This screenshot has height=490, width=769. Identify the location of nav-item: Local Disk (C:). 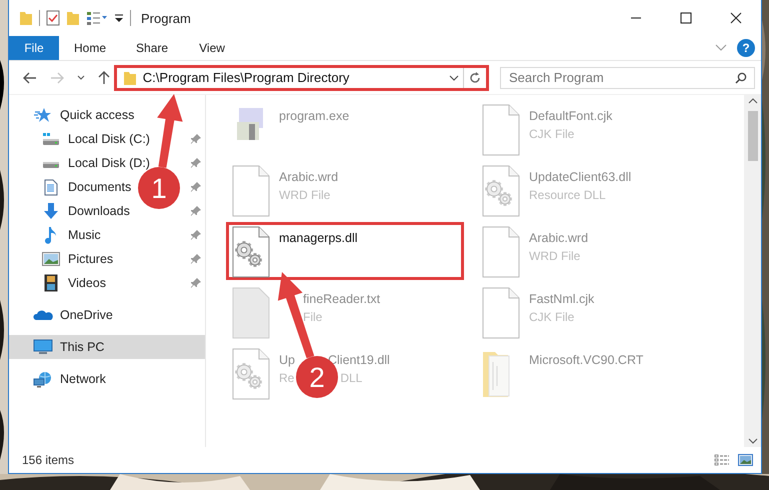
(109, 139).